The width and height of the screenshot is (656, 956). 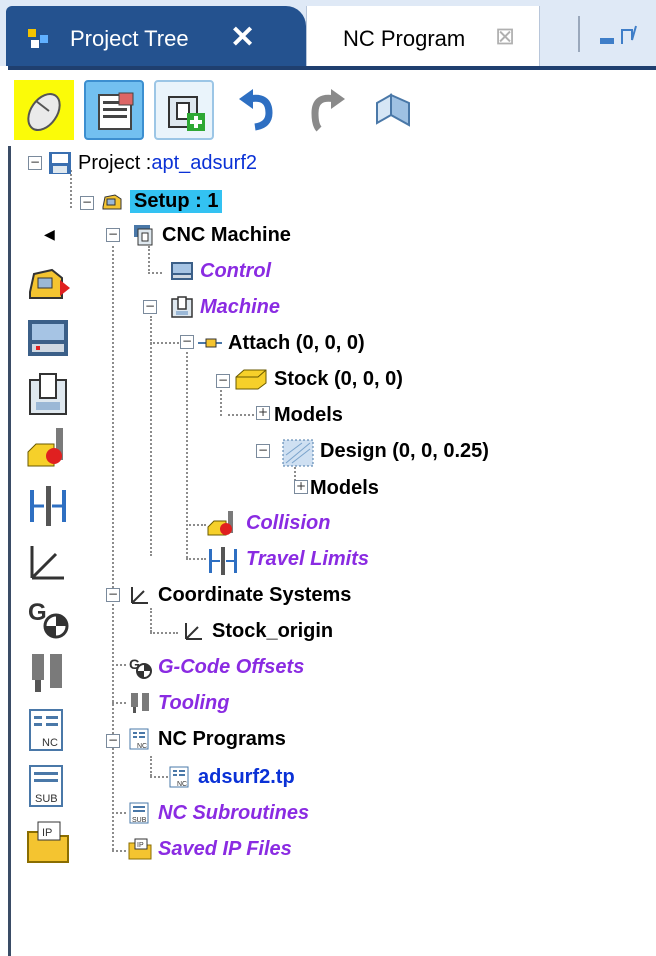 I want to click on tree-item-saved-ip-files: IP Saved IP Files, so click(x=210, y=849).